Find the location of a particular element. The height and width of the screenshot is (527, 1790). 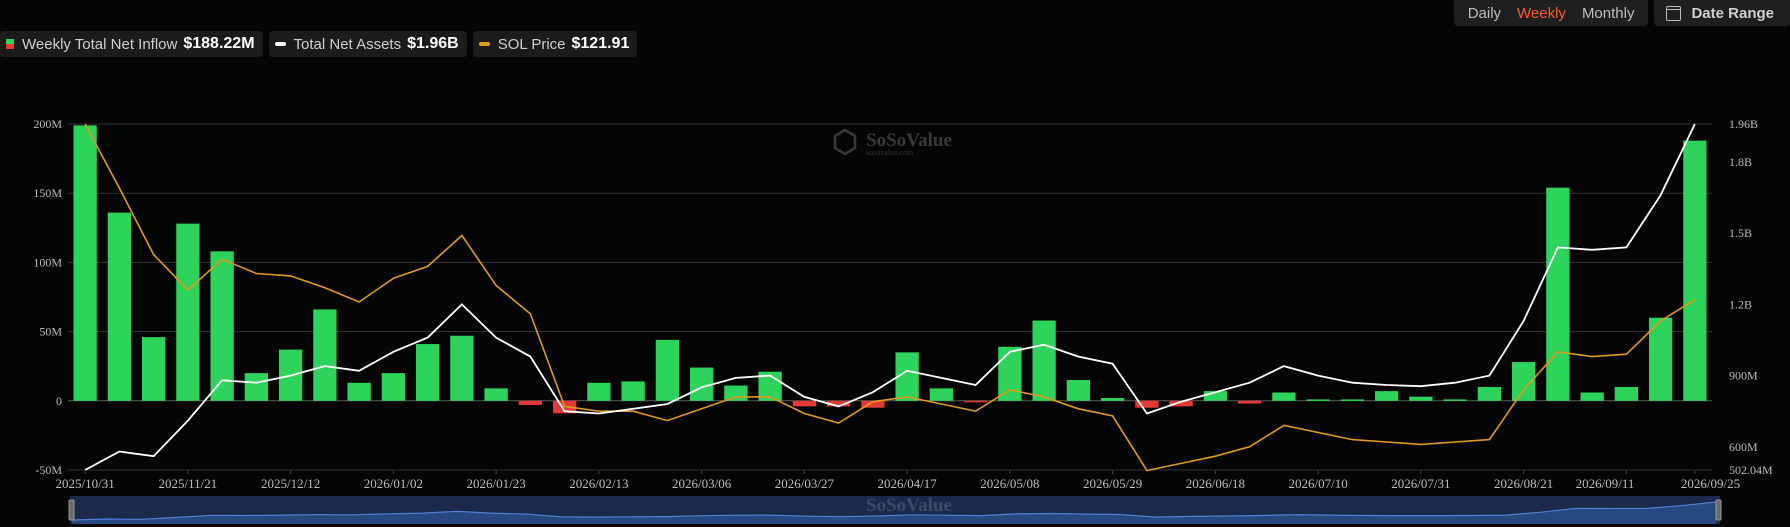

y-left-tick-label: 200M is located at coordinates (47, 124).